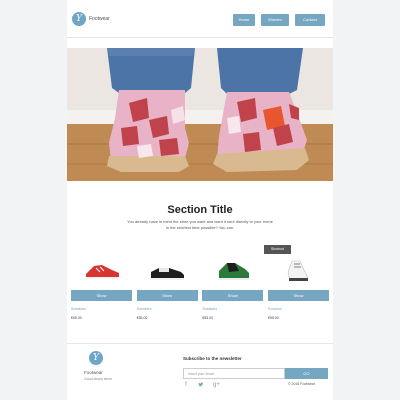 This screenshot has height=400, width=400. Describe the element at coordinates (200, 210) in the screenshot. I see `section-title: Section Title` at that location.